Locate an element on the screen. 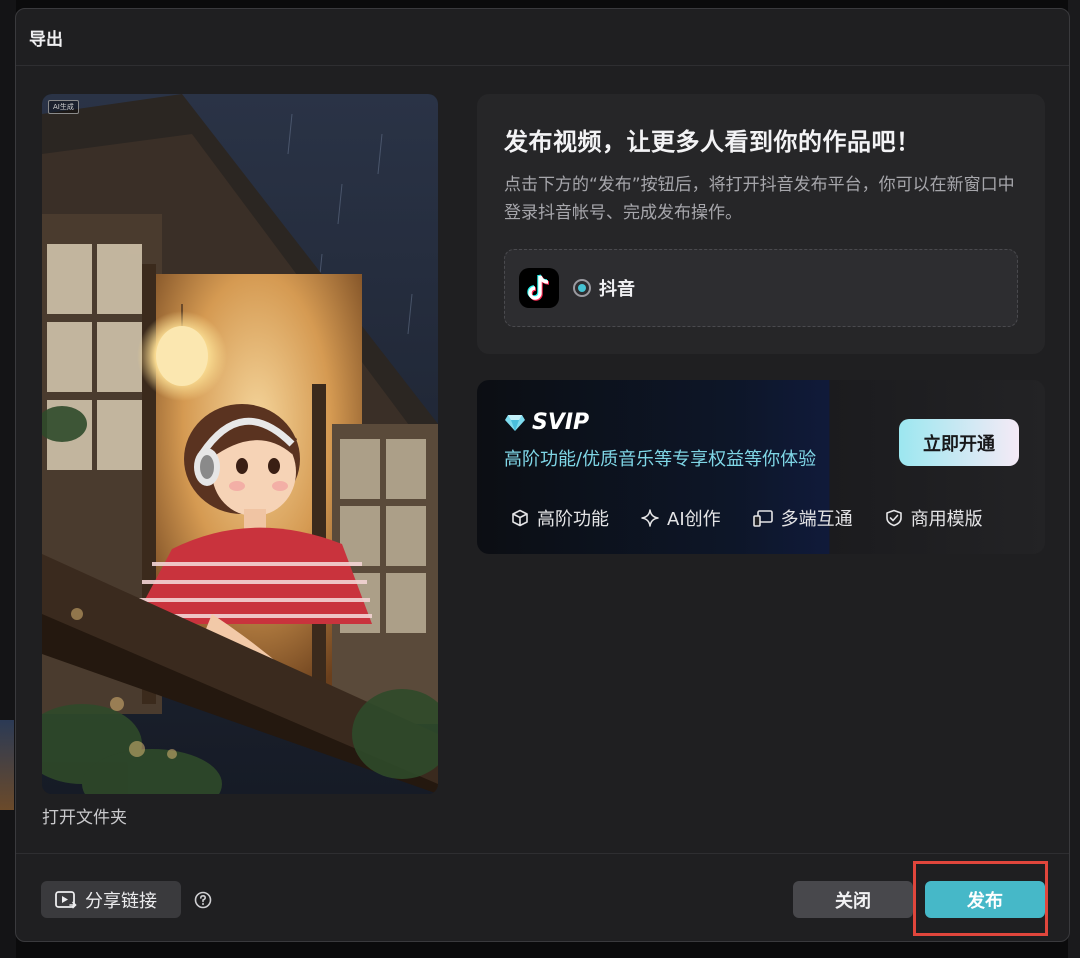  platform-option-douyin: 抖音 is located at coordinates (761, 288).